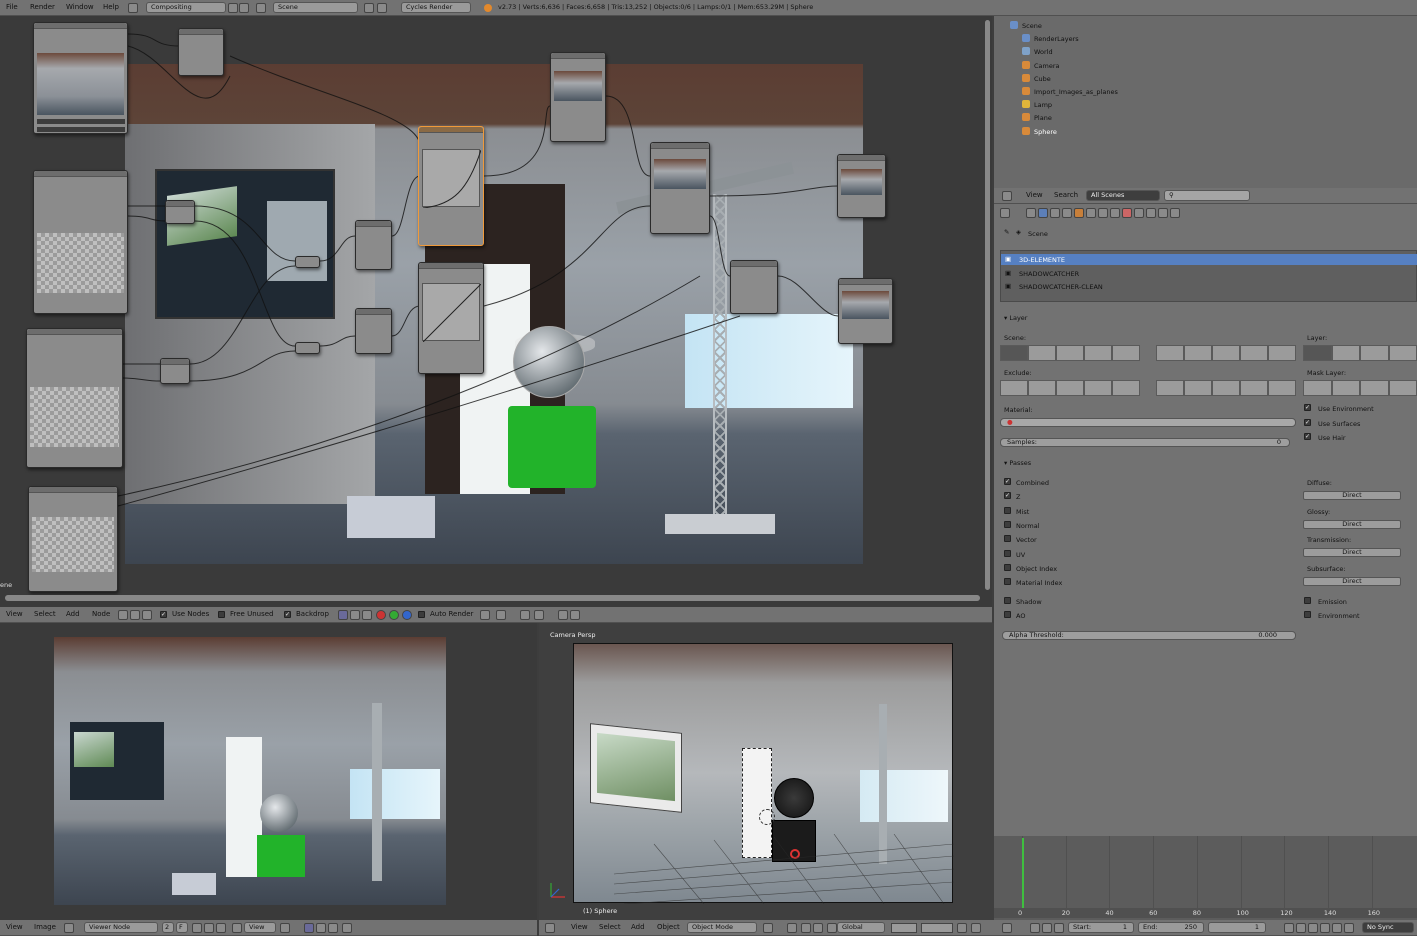 The height and width of the screenshot is (936, 1417). I want to click on display-channel-icon, so click(309, 928).